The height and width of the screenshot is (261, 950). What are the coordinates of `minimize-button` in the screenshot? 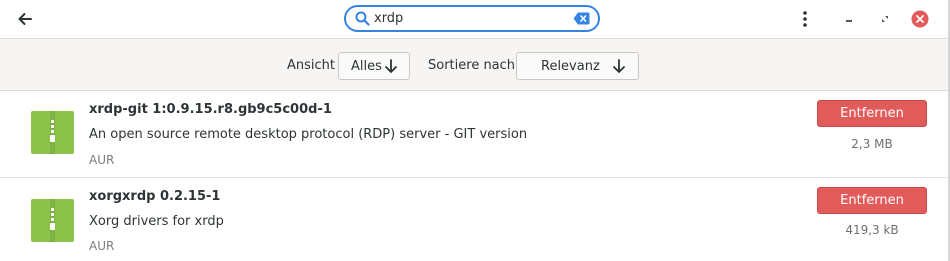 It's located at (849, 19).